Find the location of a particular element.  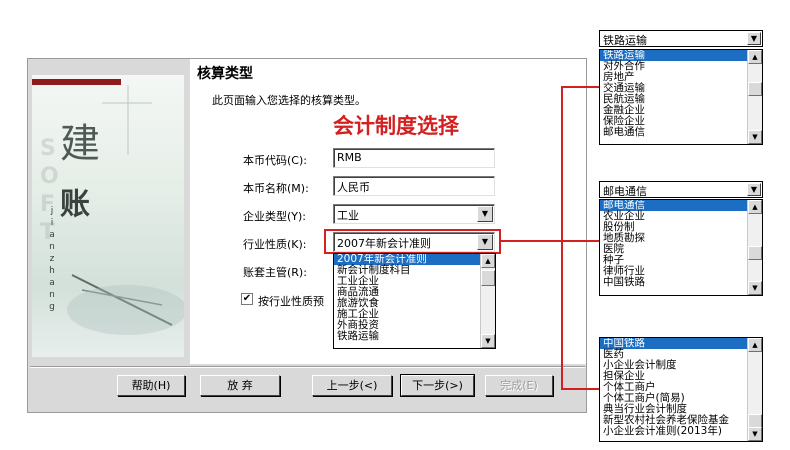

annotation-label: 会计制度选择 is located at coordinates (396, 126).